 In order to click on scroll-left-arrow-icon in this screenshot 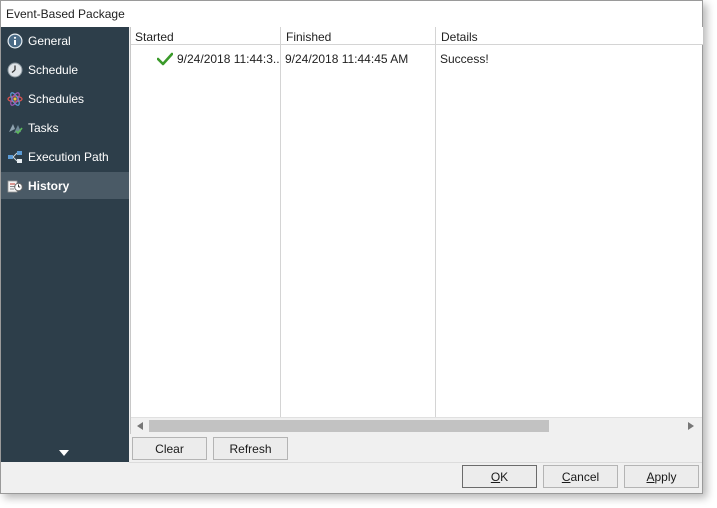, I will do `click(140, 426)`.